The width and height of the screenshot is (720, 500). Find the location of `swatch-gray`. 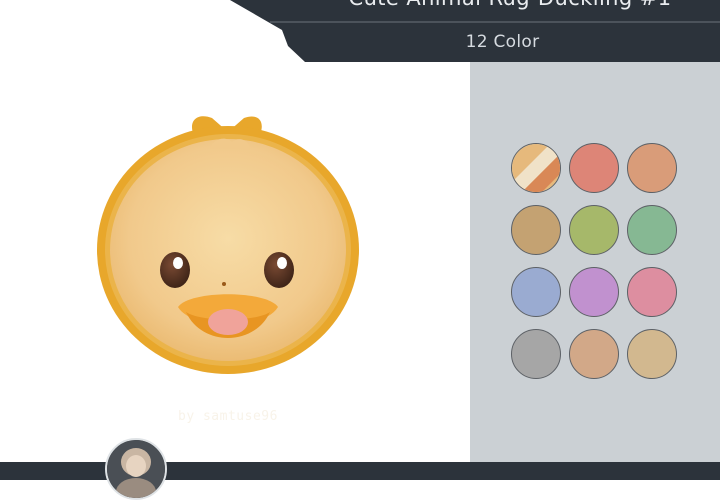

swatch-gray is located at coordinates (536, 354).